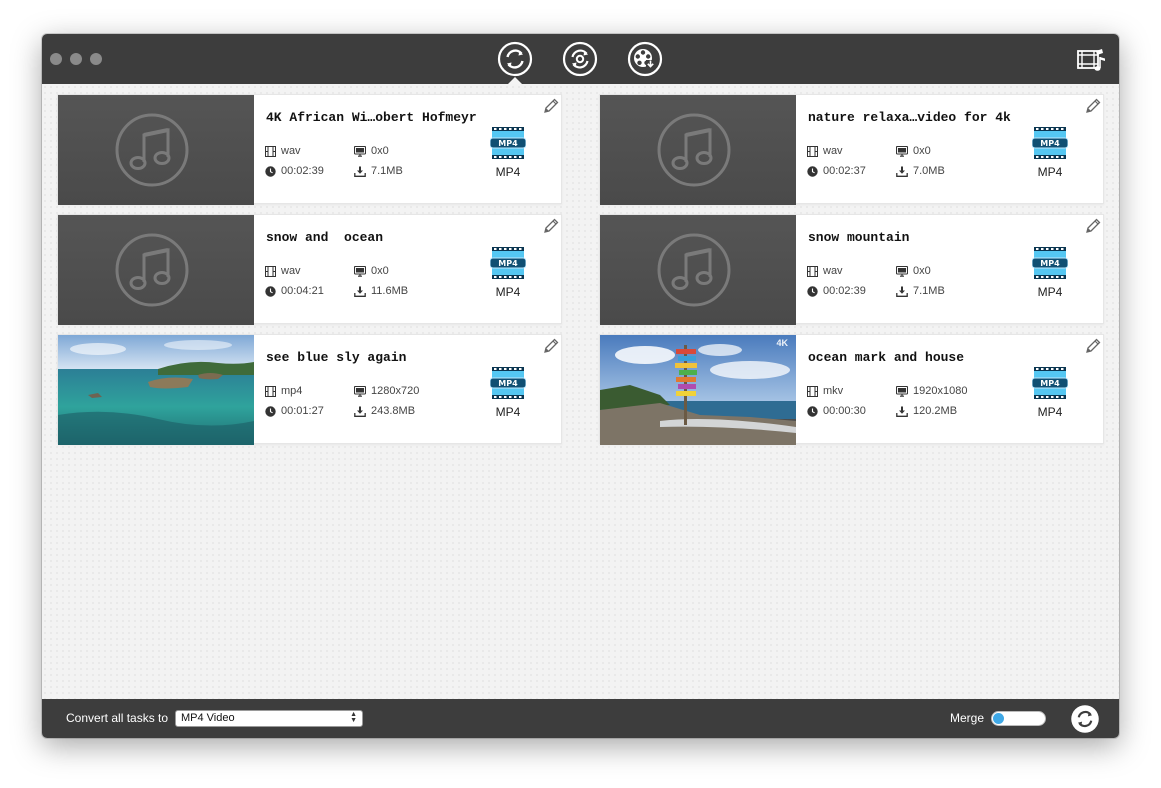  I want to click on title-bar, so click(580, 59).